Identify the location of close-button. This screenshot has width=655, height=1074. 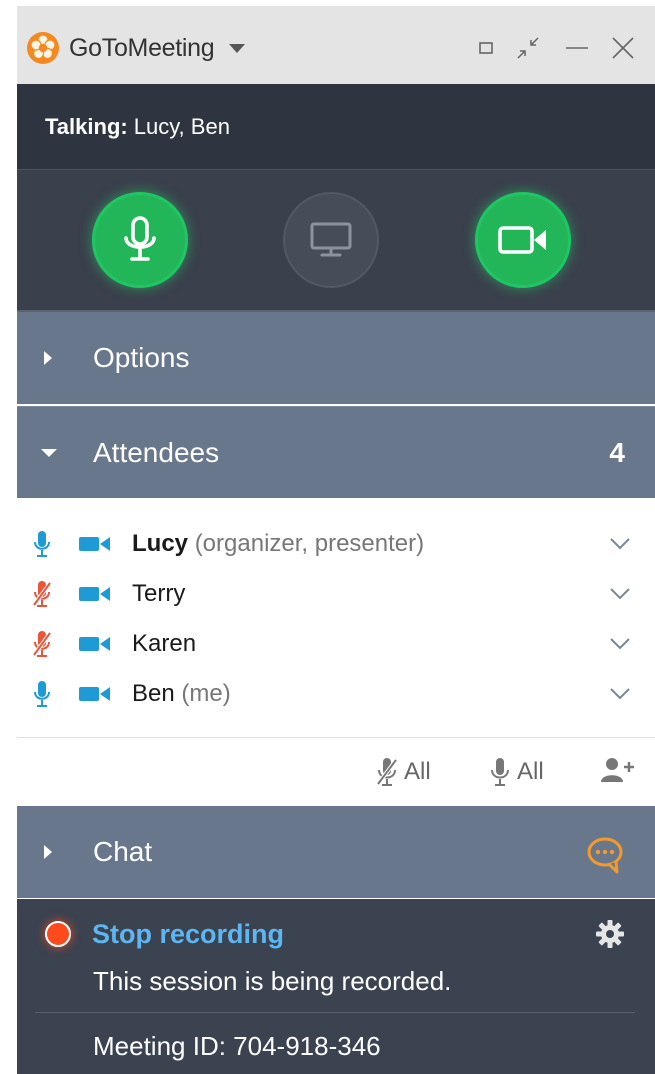
(623, 48).